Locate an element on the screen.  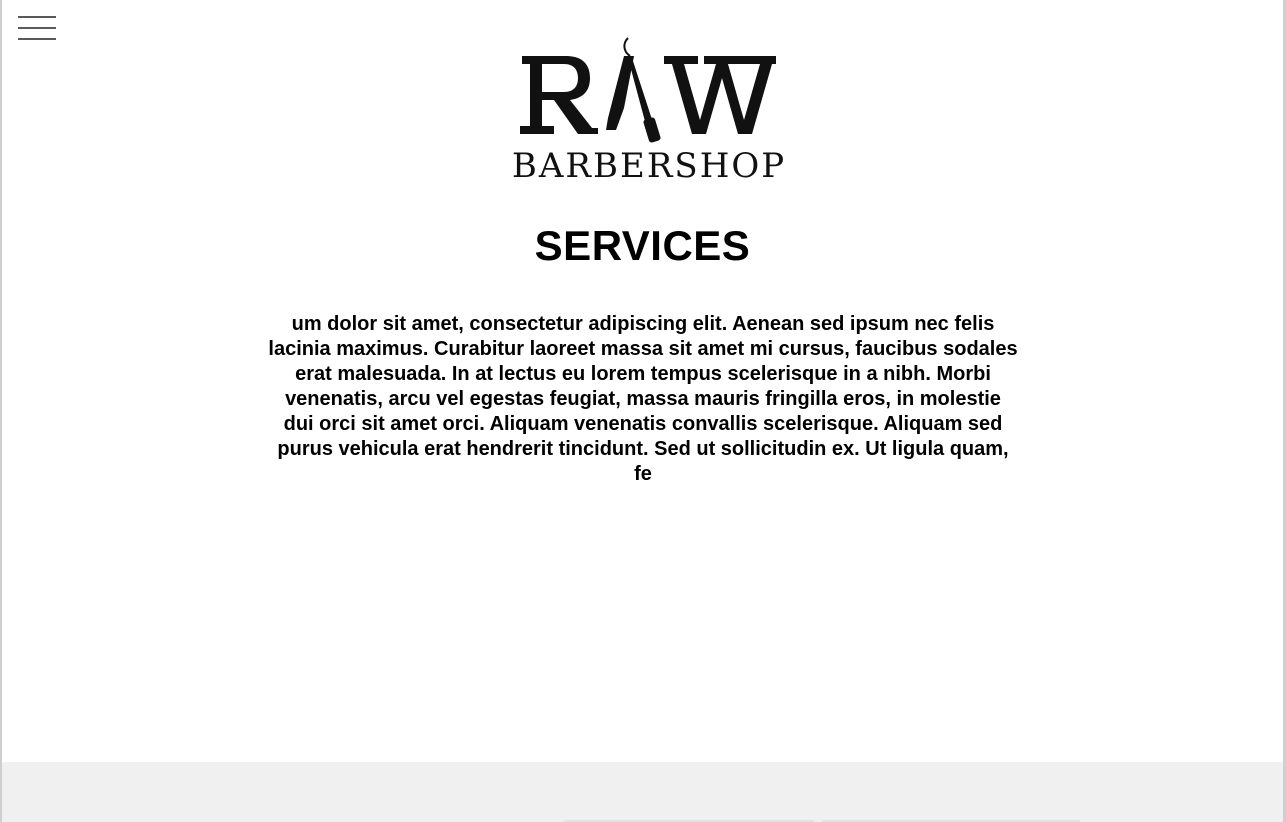
logo-subtitle: BARBERSHOP is located at coordinates (649, 165).